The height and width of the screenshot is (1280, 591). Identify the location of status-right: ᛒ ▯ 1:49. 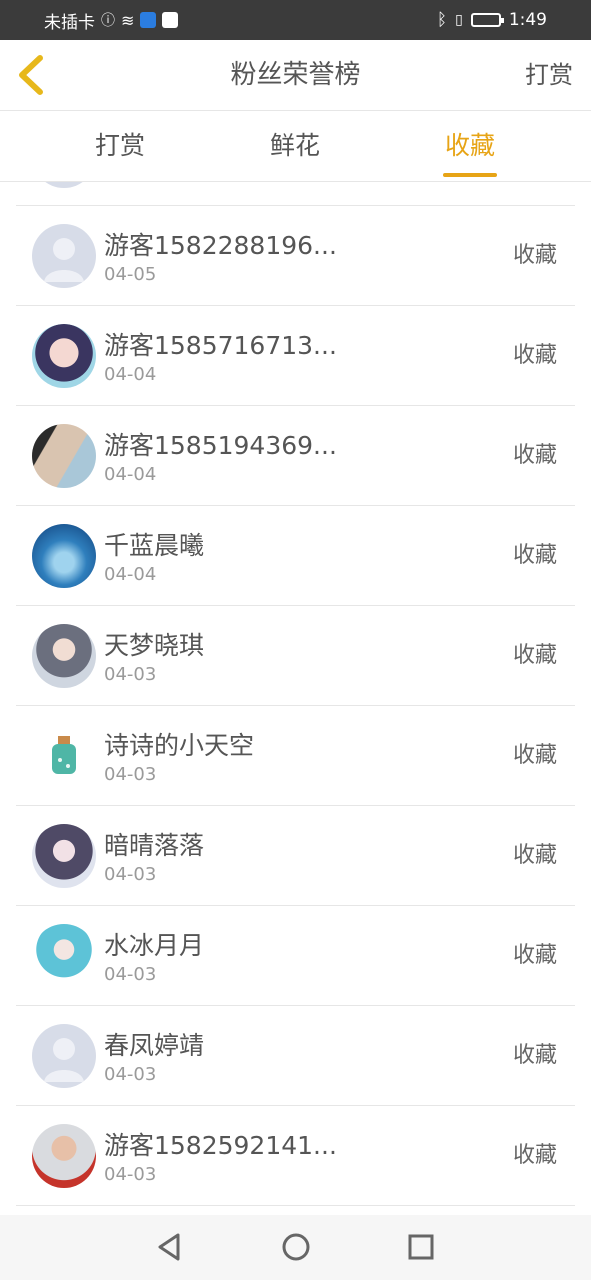
(492, 20).